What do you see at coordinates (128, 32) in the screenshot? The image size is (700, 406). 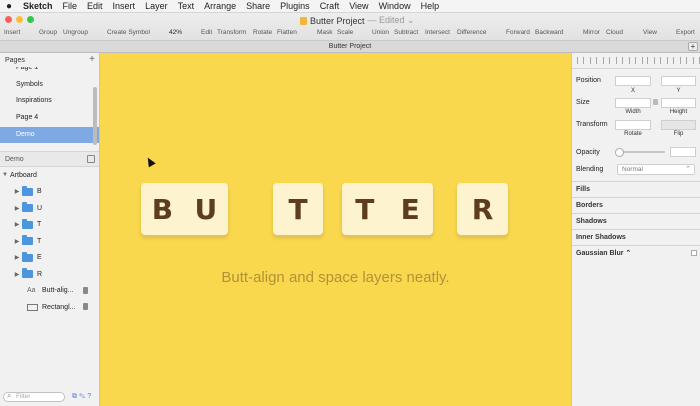 I see `create-symbol-button: Create Symbol` at bounding box center [128, 32].